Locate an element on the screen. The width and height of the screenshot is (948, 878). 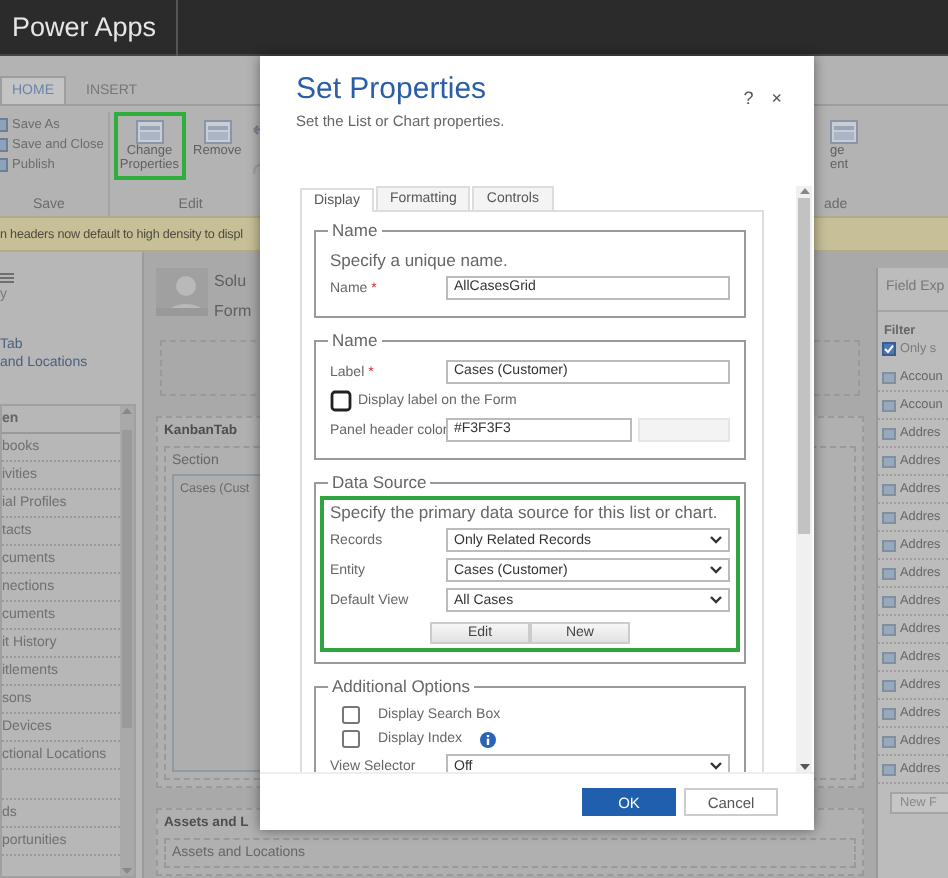
section-intro: Specify a unique name. is located at coordinates (420, 260).